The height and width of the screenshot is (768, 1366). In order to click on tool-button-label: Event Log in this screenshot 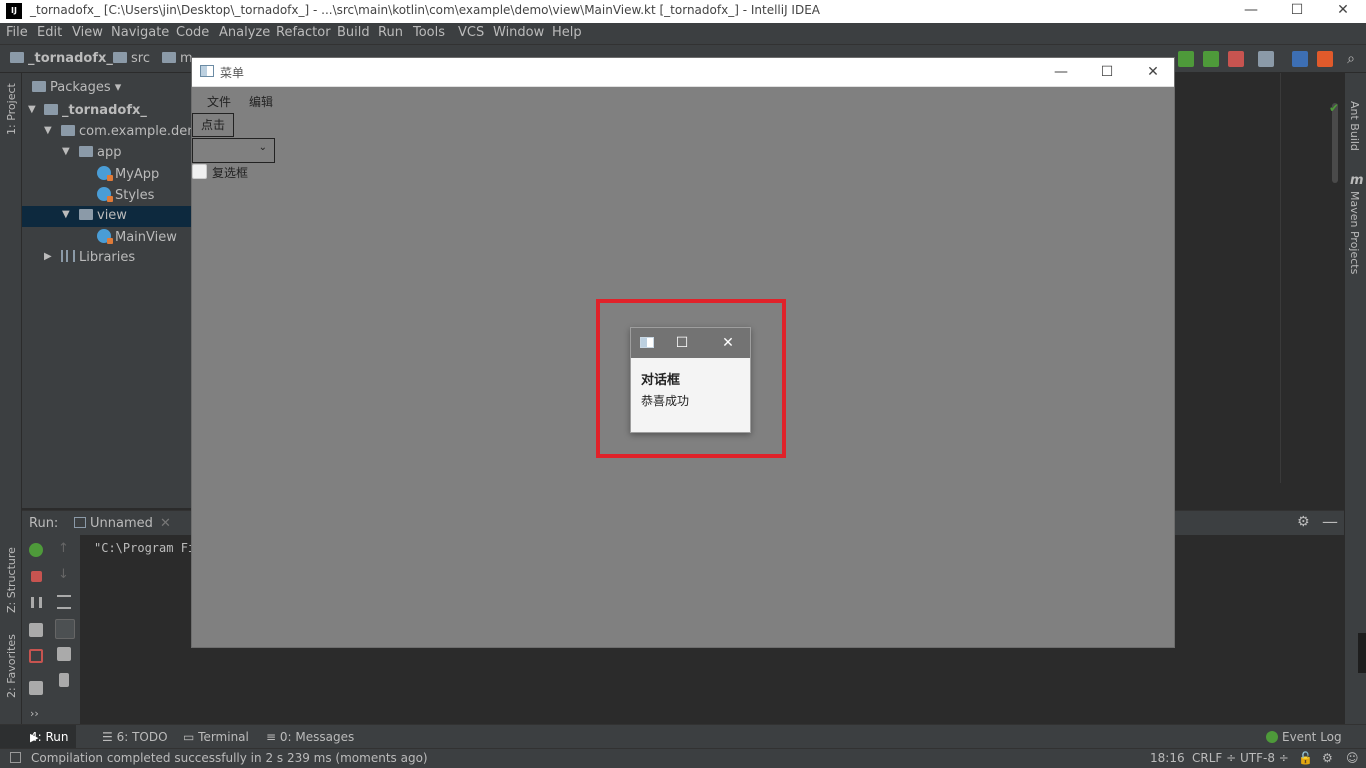, I will do `click(1312, 737)`.